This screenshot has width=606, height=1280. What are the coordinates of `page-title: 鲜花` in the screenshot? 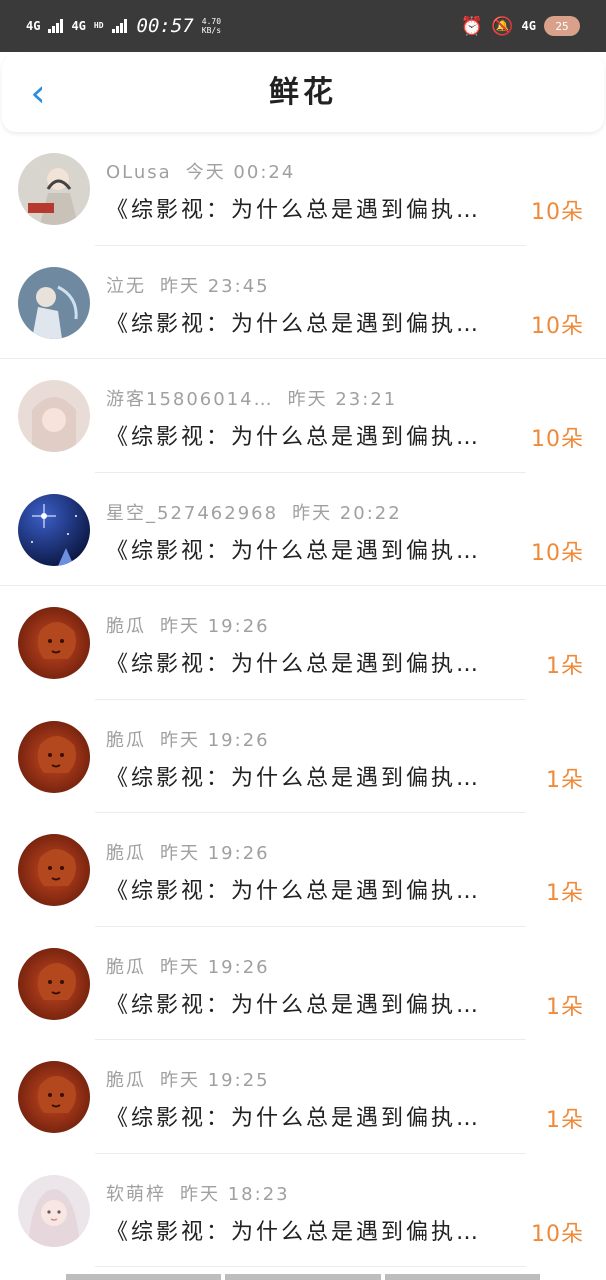 It's located at (303, 92).